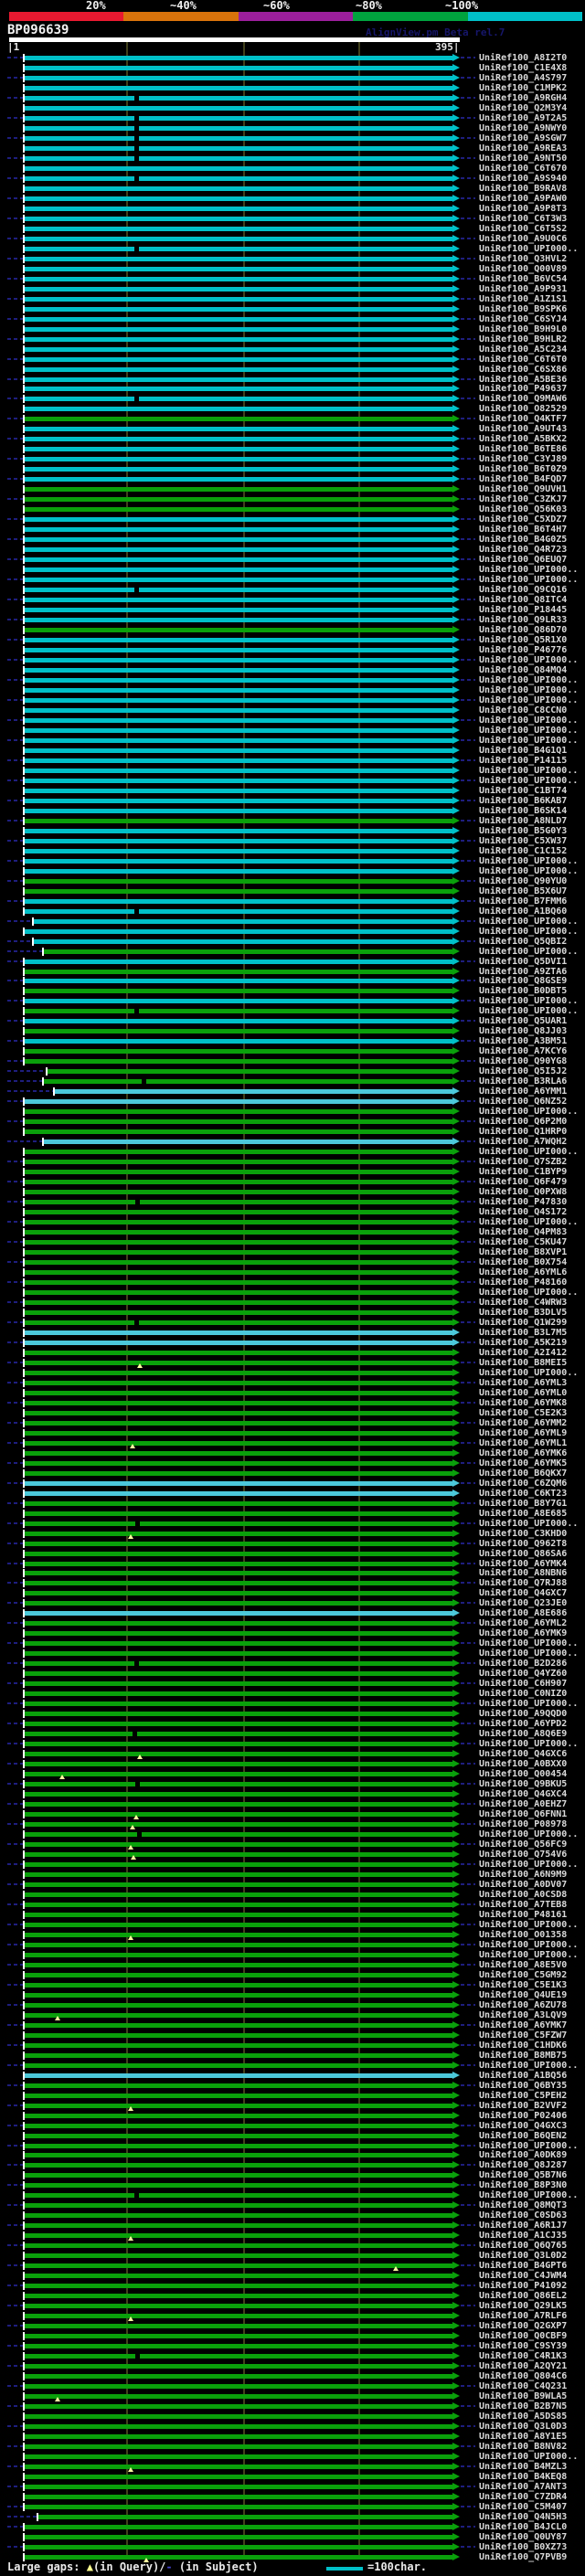 The height and width of the screenshot is (2576, 585). What do you see at coordinates (293, 1844) in the screenshot?
I see `alignment-row: UniRef100_Q56FC9` at bounding box center [293, 1844].